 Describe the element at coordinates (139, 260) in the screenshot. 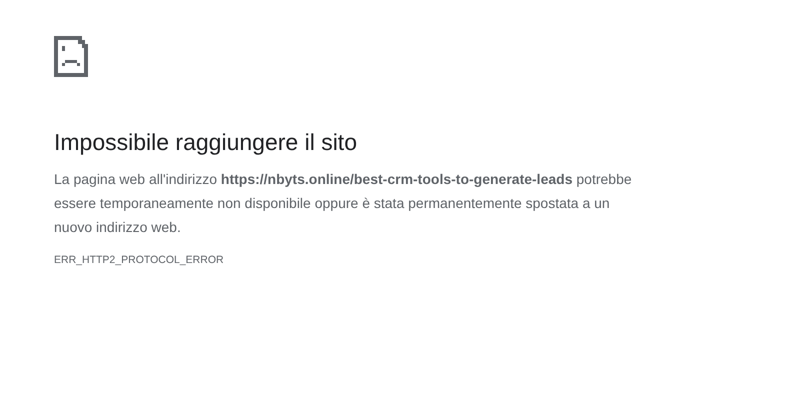

I see `error-code: ERR_HTTP2_PROTOCOL_ERROR` at that location.